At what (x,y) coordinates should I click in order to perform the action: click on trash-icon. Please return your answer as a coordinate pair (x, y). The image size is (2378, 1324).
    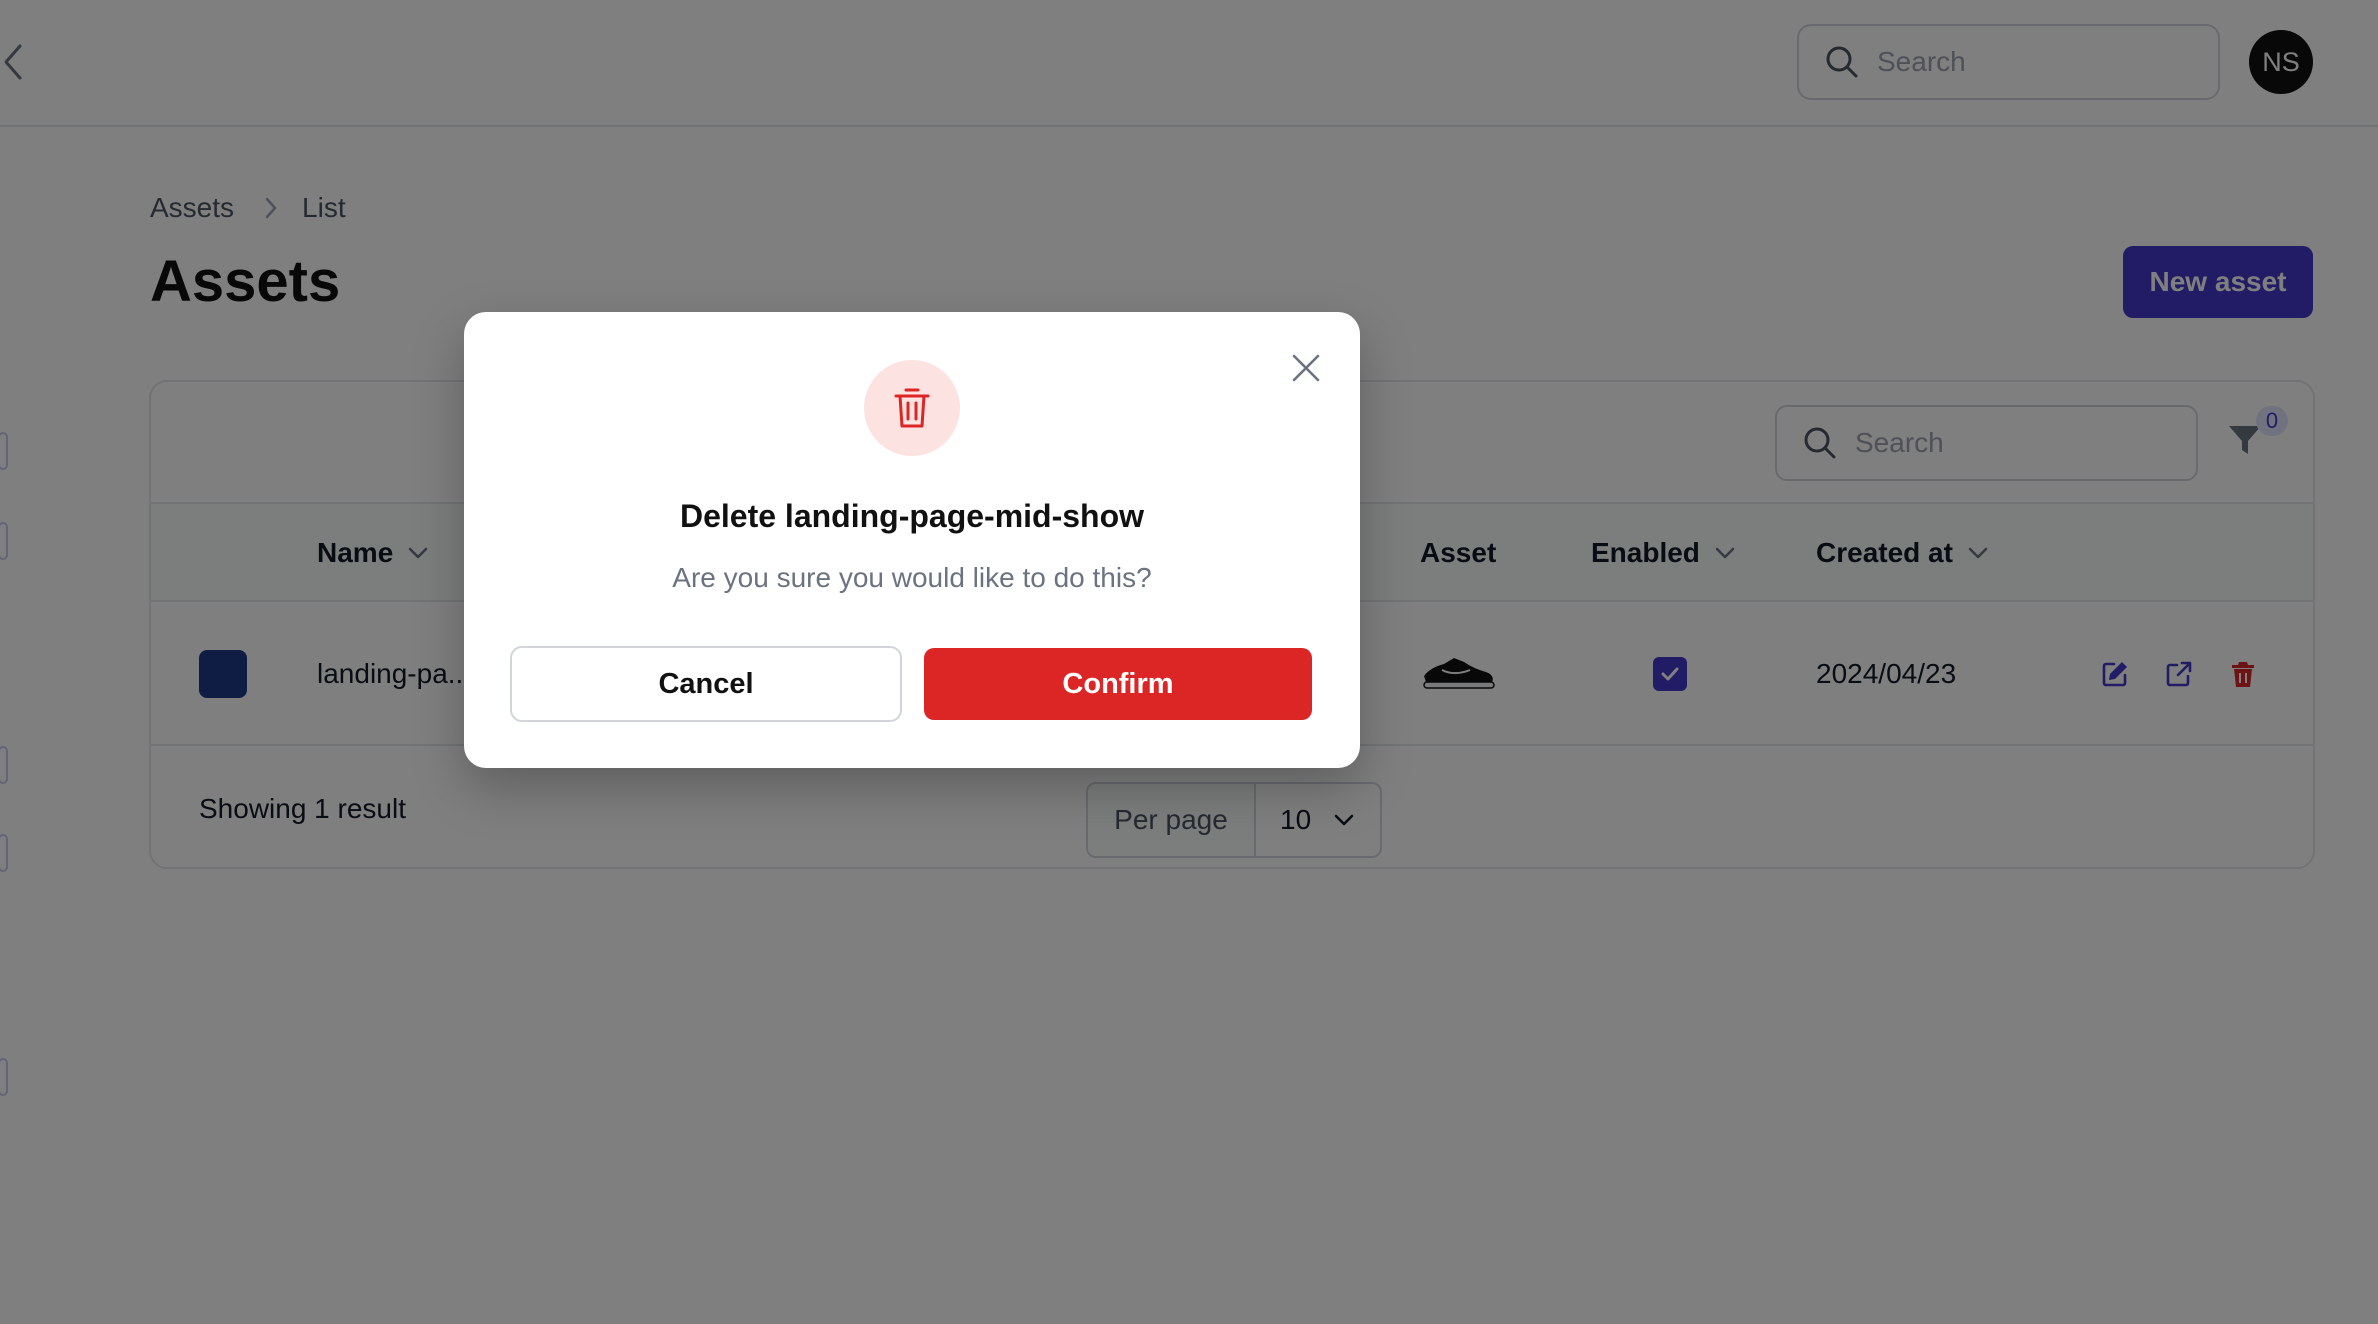
    Looking at the image, I should click on (912, 408).